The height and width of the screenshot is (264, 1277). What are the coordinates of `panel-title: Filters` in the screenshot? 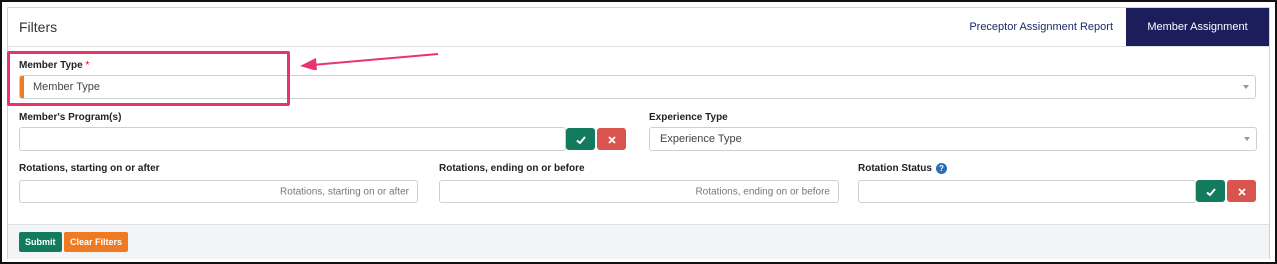 It's located at (38, 27).